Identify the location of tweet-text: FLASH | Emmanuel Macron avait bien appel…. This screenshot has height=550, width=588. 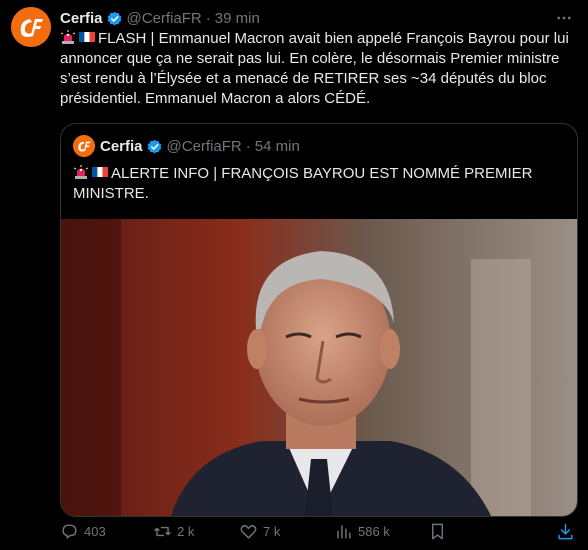
(320, 69).